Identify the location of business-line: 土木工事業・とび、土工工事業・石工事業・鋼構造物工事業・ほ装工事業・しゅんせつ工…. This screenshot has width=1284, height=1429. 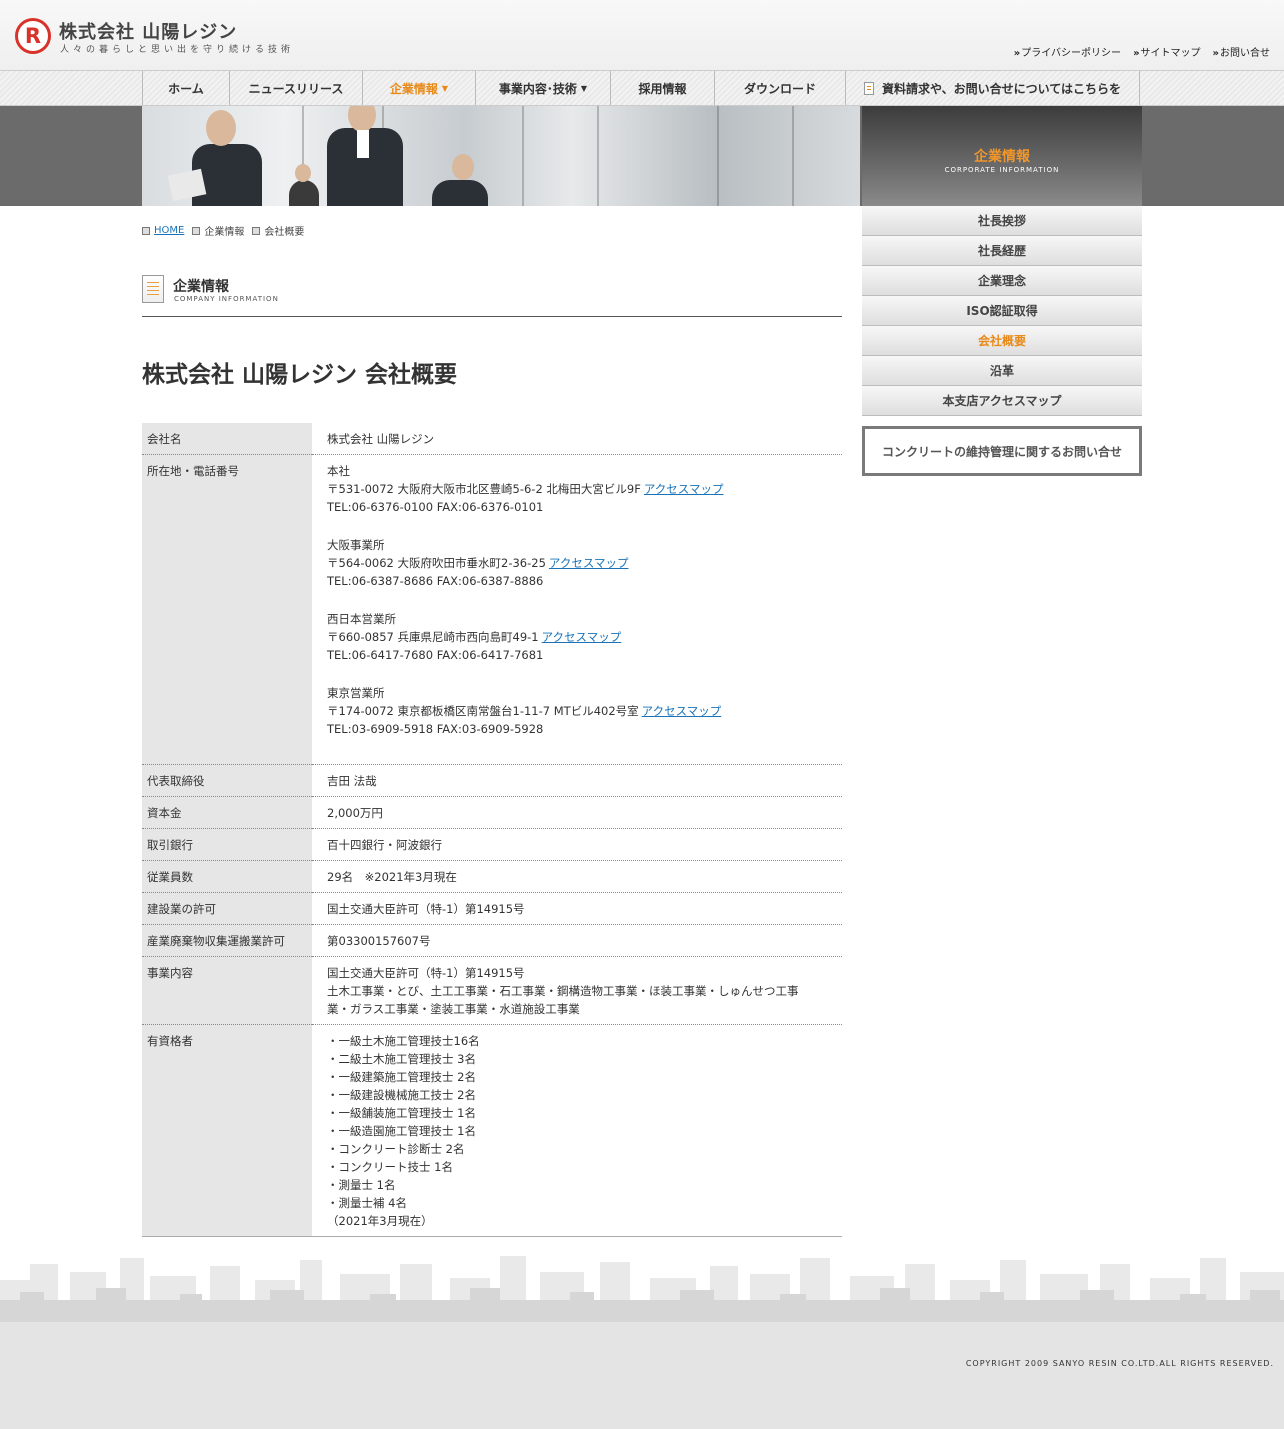
(563, 991).